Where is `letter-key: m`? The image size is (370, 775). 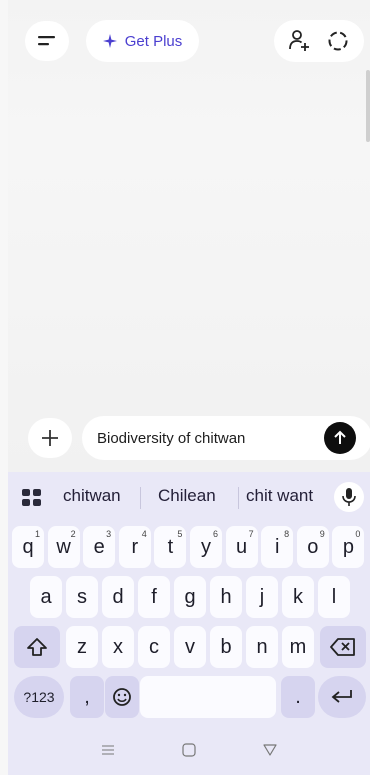
letter-key: m is located at coordinates (298, 647).